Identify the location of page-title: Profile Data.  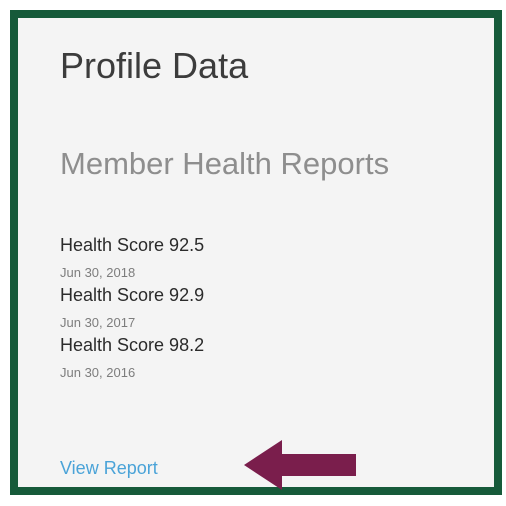
(154, 65).